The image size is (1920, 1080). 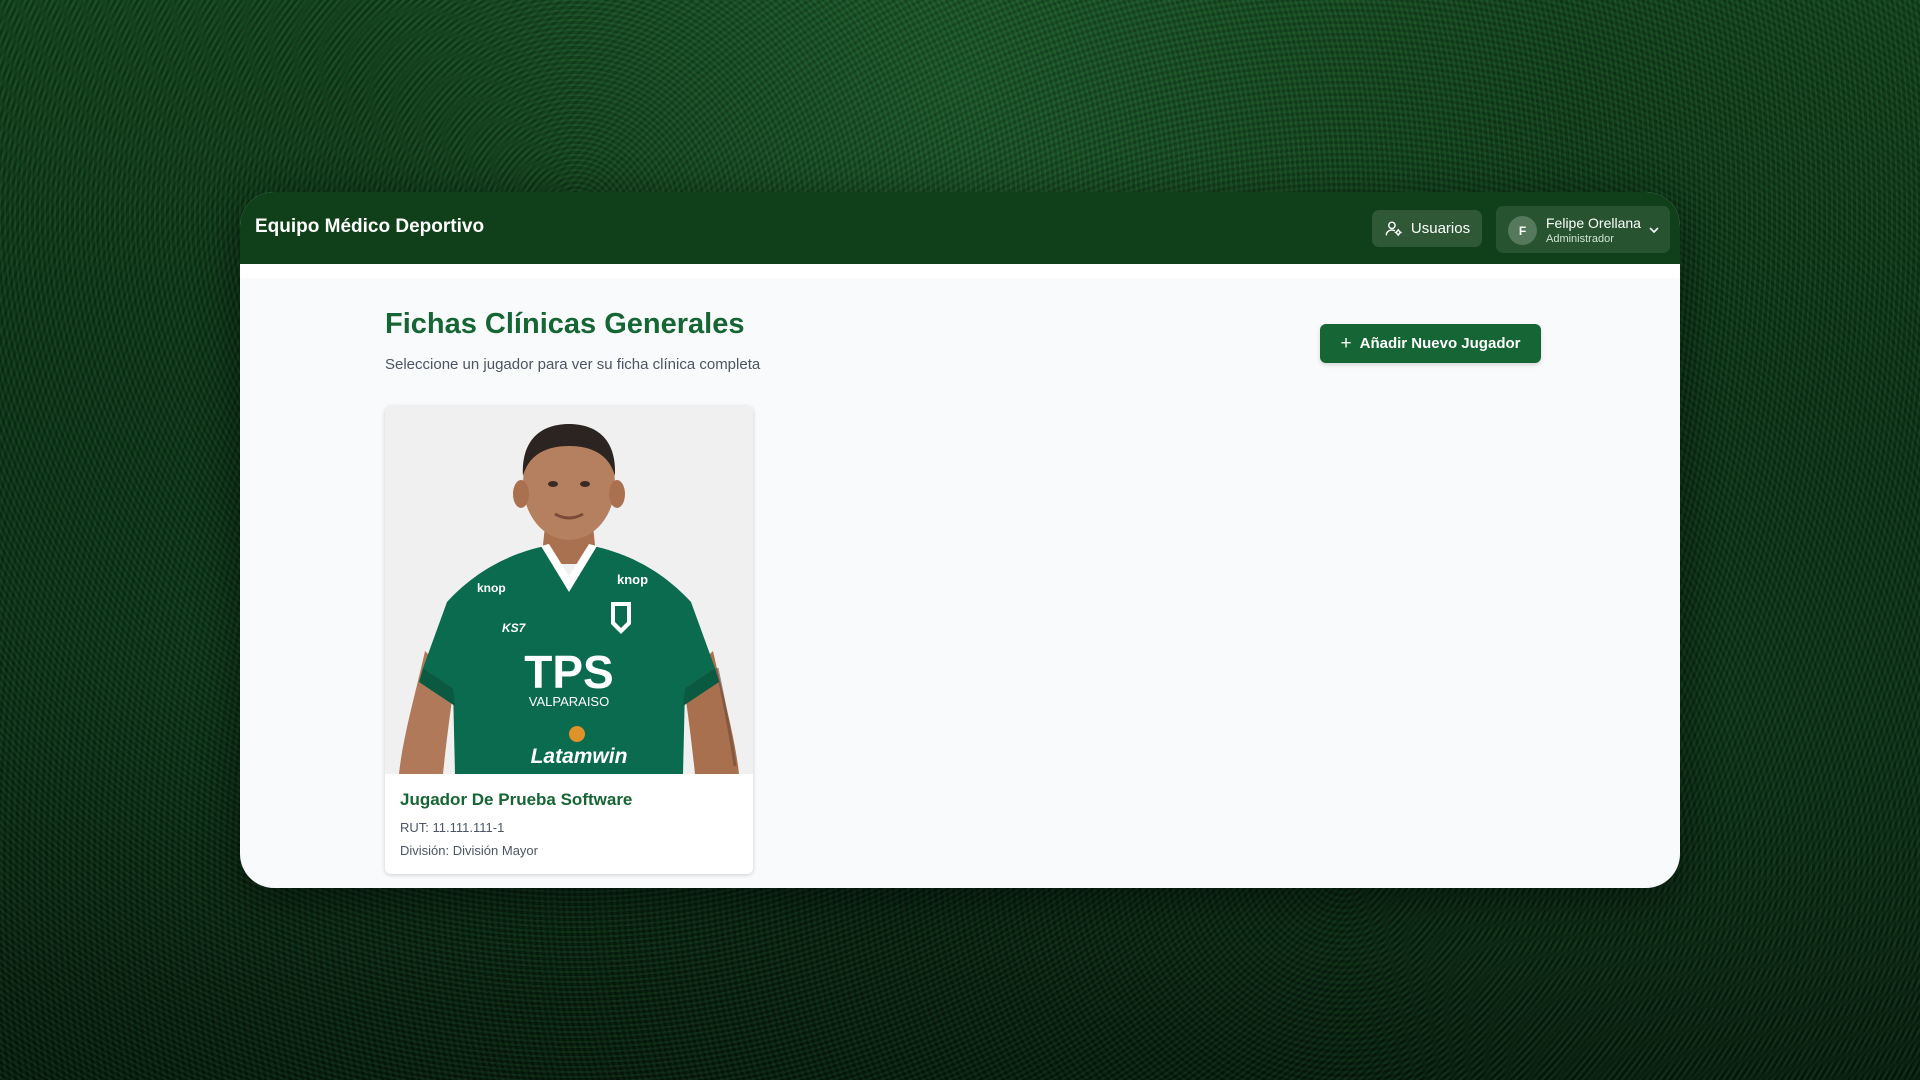 I want to click on jersey-main-sponsor: TPS, so click(x=568, y=672).